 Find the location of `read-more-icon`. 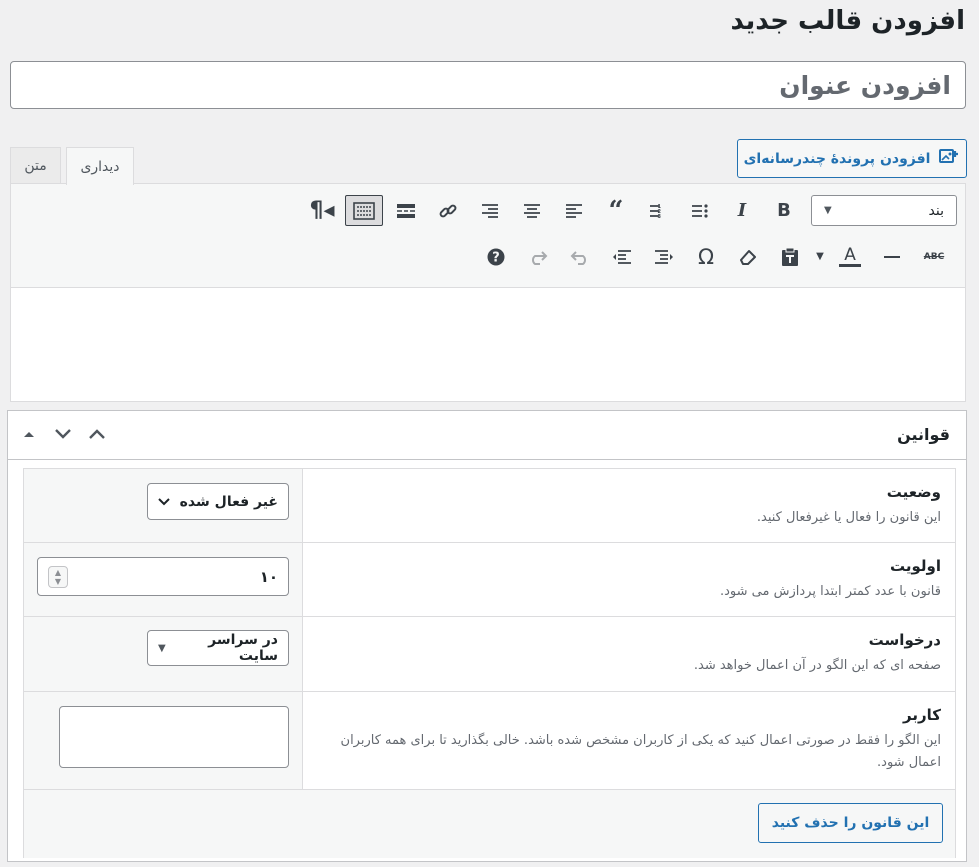

read-more-icon is located at coordinates (406, 210).